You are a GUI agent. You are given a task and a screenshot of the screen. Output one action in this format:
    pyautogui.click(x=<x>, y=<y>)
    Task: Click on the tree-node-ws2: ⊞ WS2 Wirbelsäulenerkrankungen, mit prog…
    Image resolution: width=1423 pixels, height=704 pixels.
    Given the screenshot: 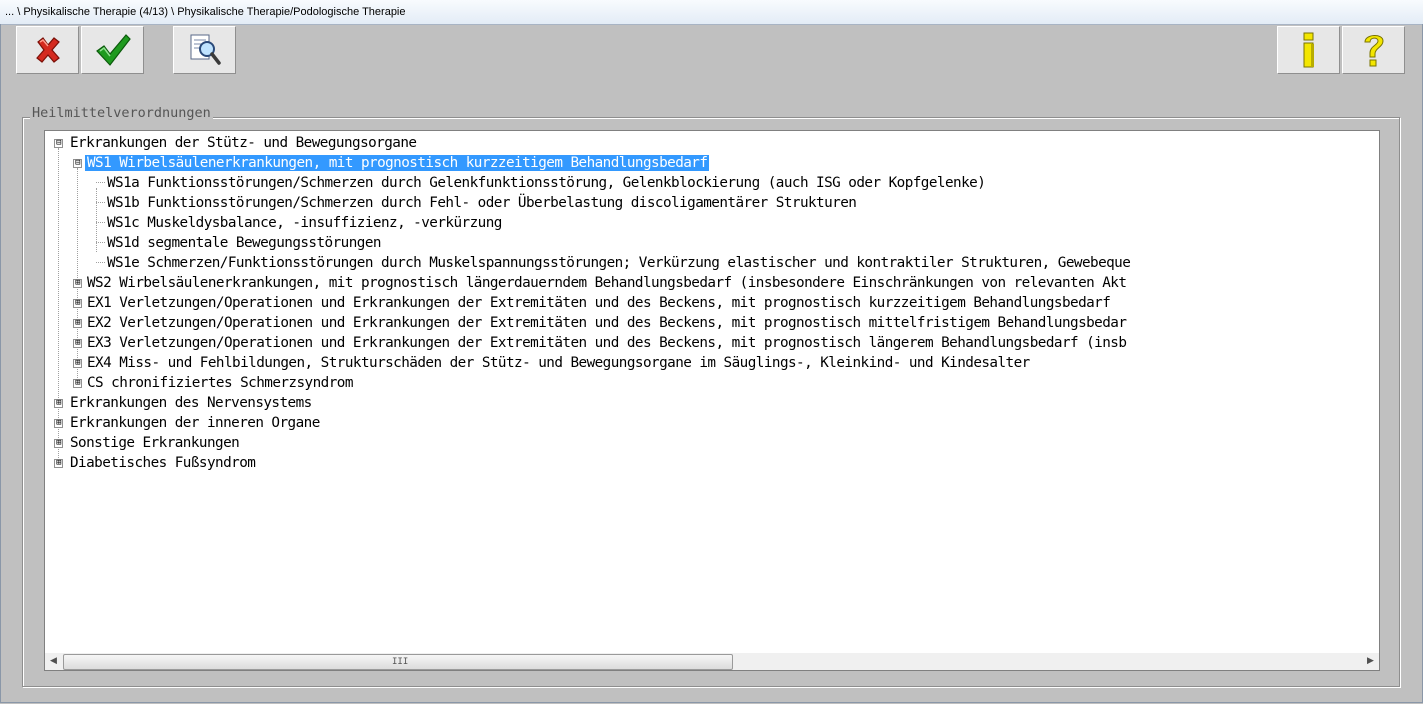 What is the action you would take?
    pyautogui.click(x=597, y=283)
    